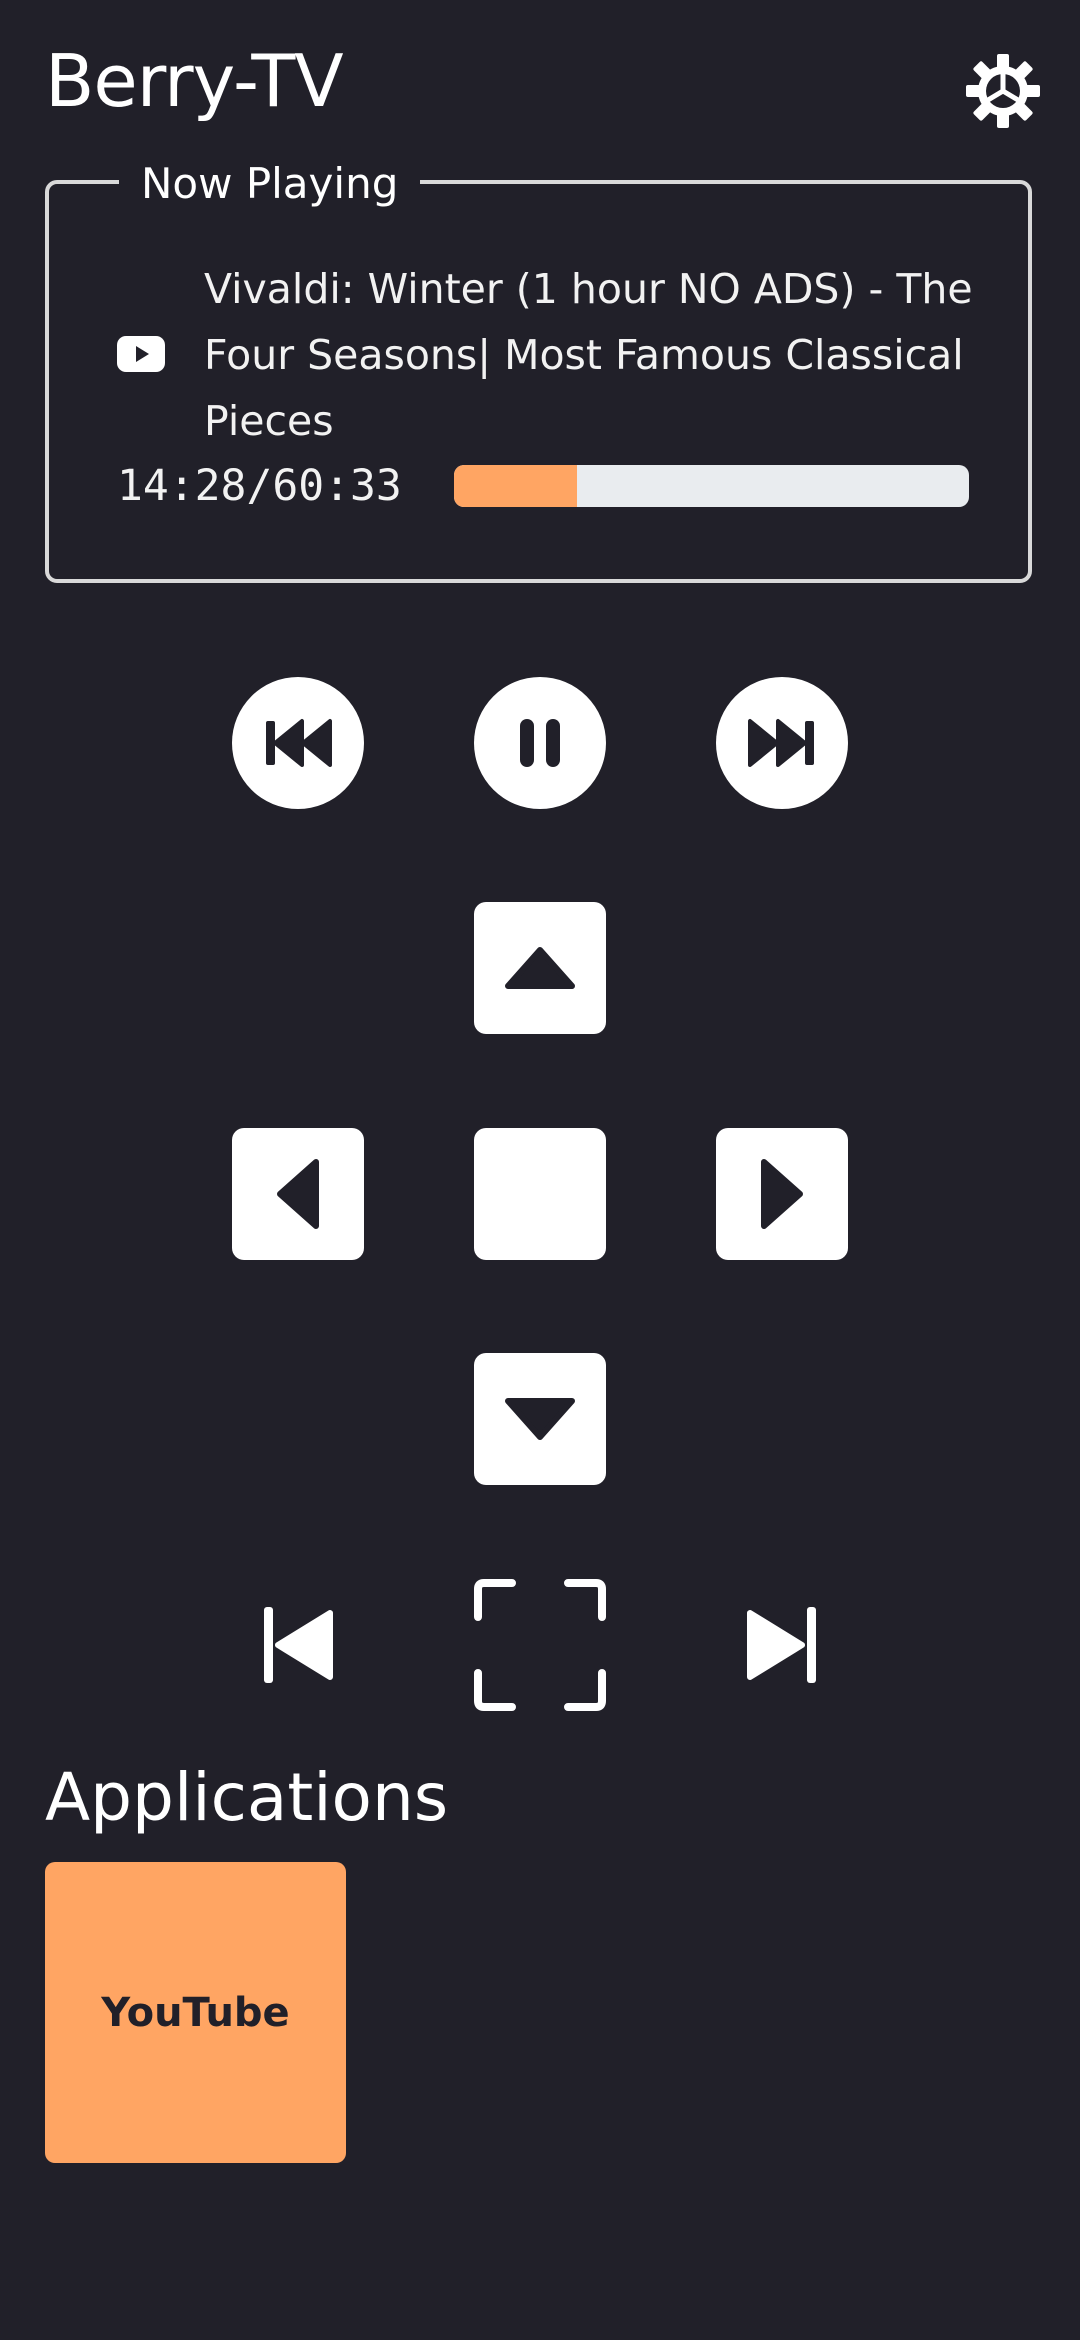  I want to click on app-tile-youtube: YouTube, so click(195, 2012).